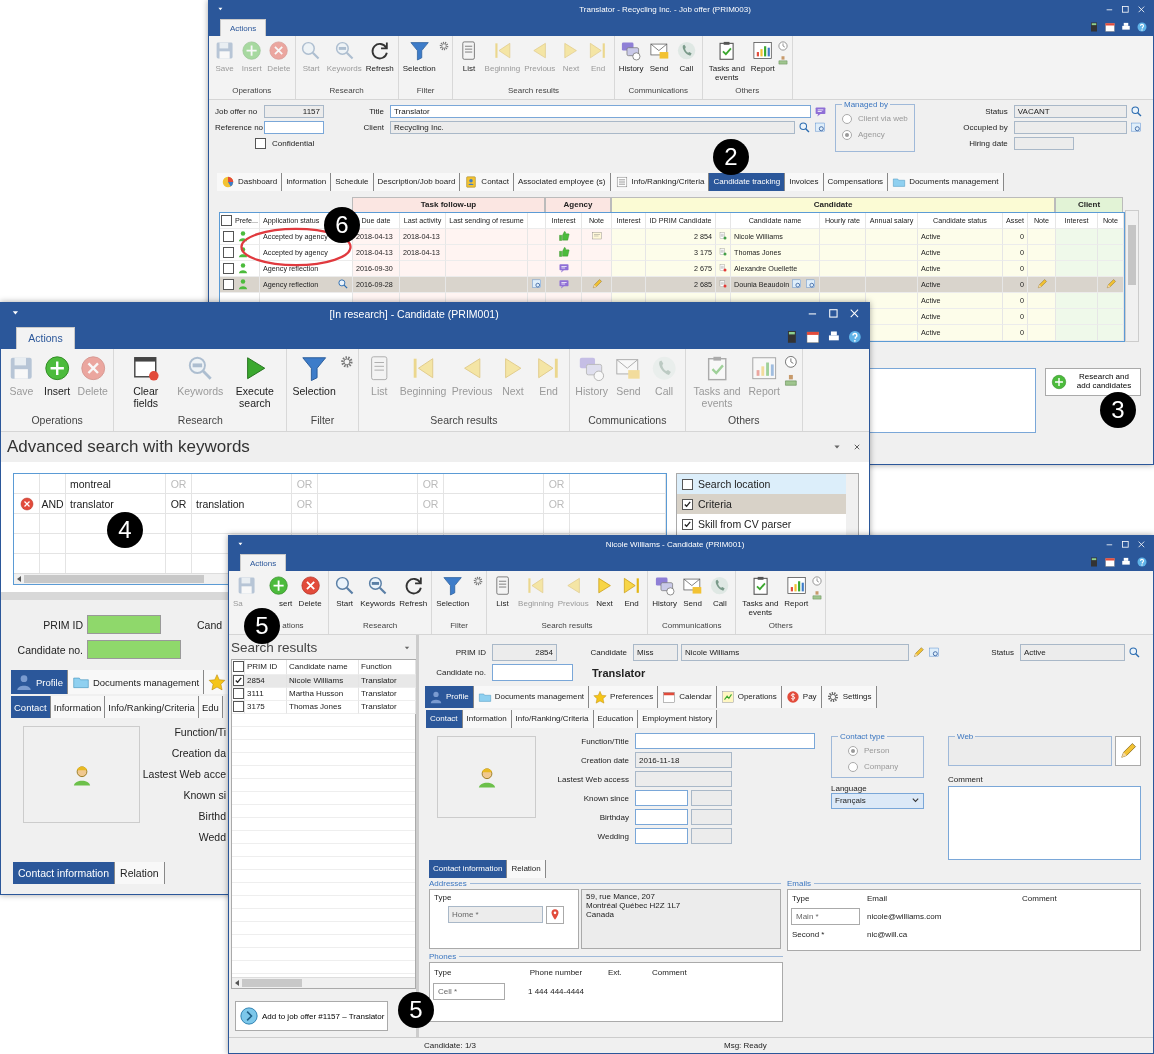 This screenshot has height=1054, width=1154. Describe the element at coordinates (592, 128) in the screenshot. I see `input-field: Recycling Inc.` at that location.